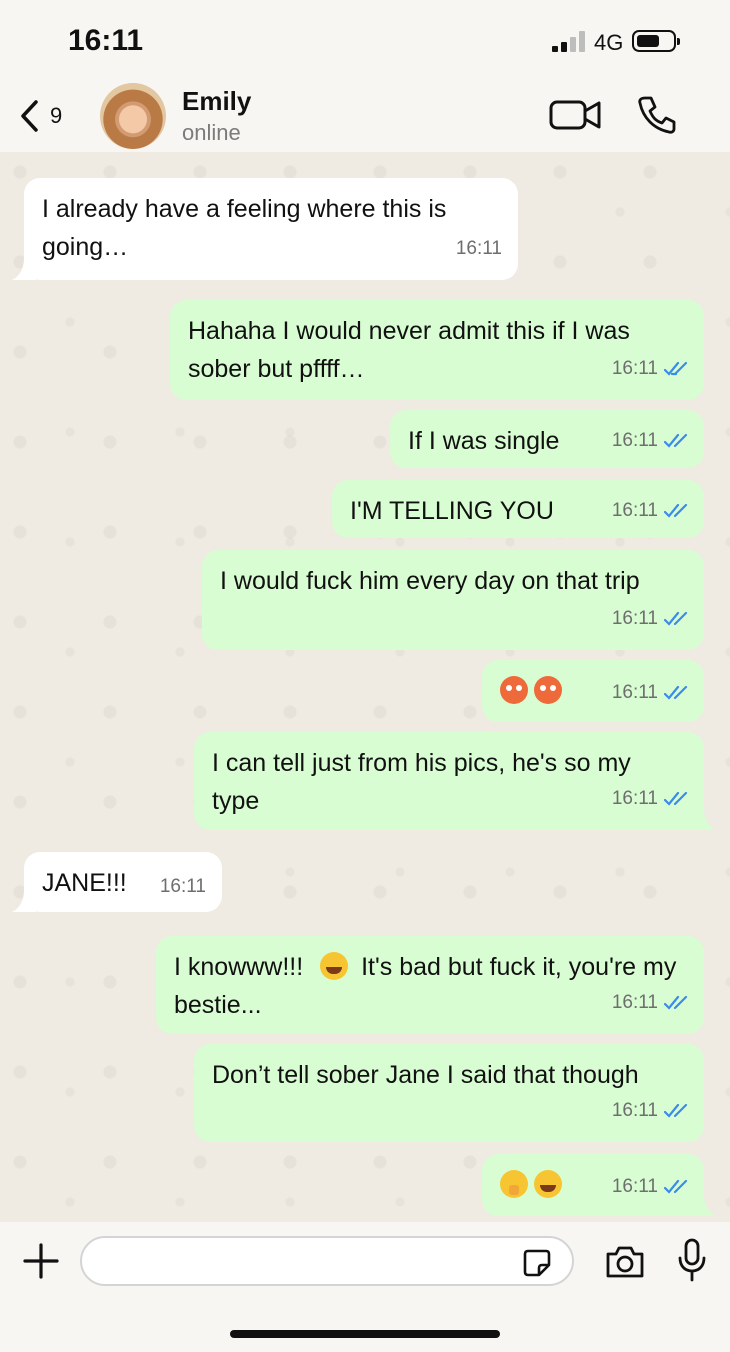 The image size is (730, 1352). I want to click on message-text: I knowww!!!, so click(239, 967).